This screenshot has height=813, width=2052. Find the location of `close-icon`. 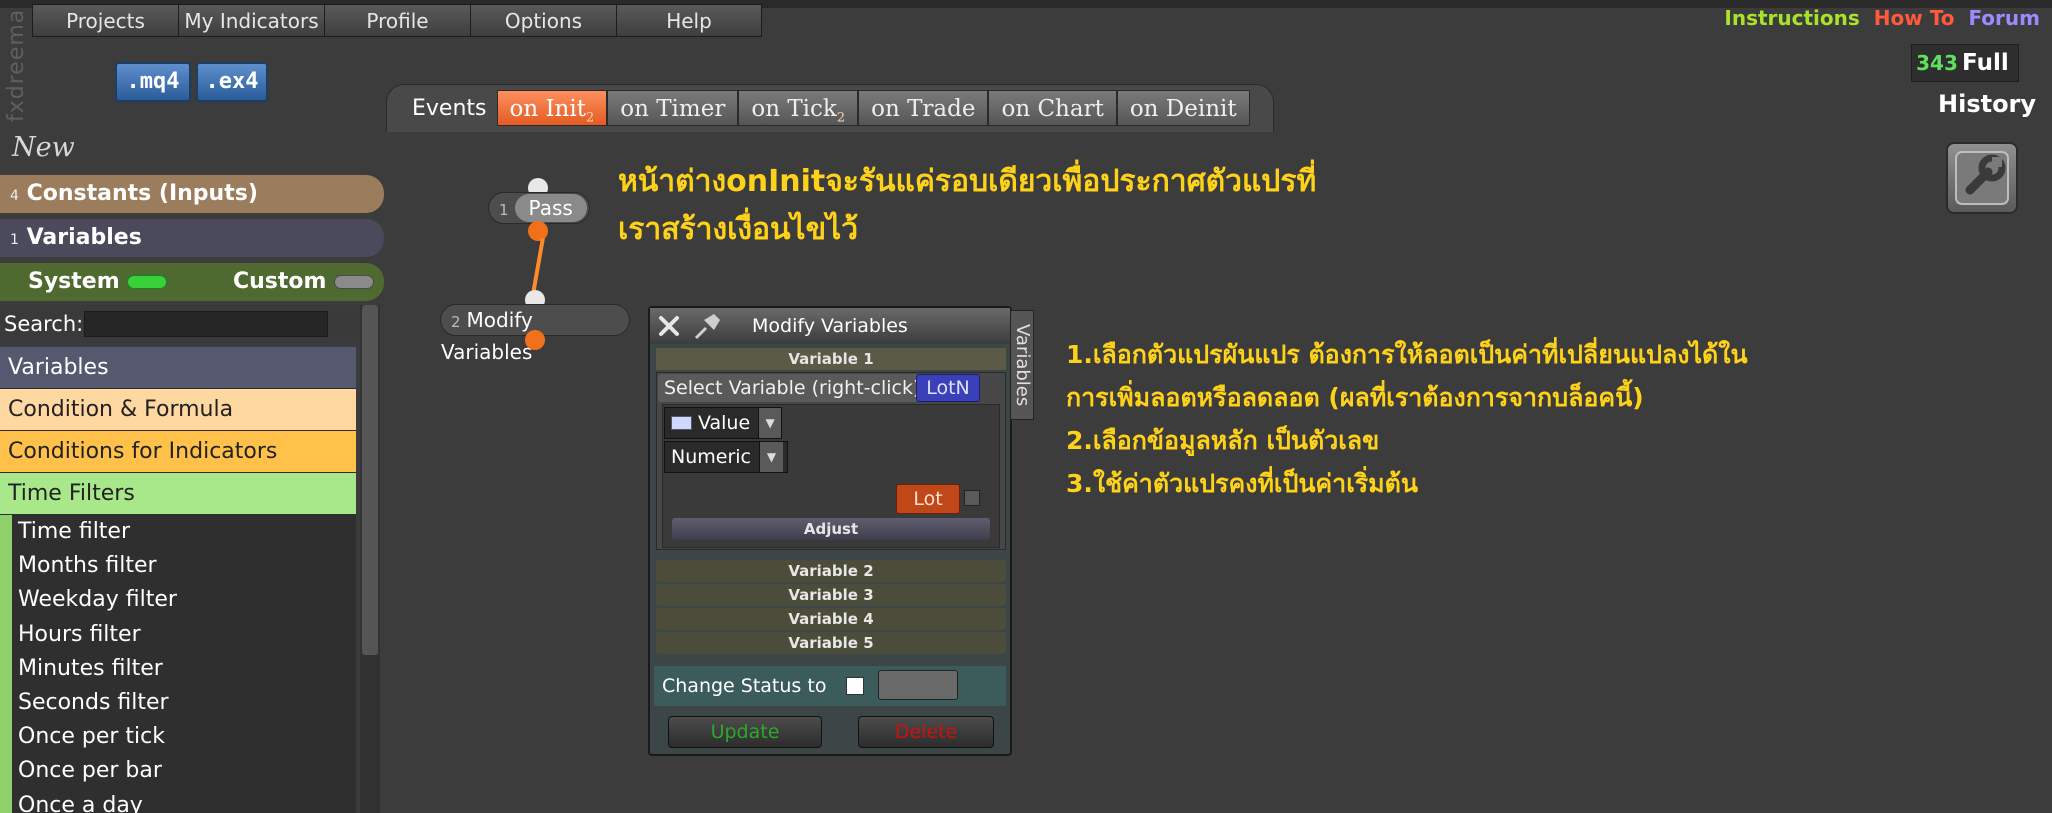

close-icon is located at coordinates (669, 326).